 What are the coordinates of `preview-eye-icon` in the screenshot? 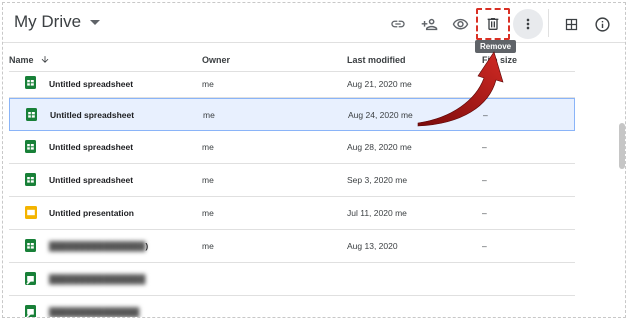 It's located at (460, 23).